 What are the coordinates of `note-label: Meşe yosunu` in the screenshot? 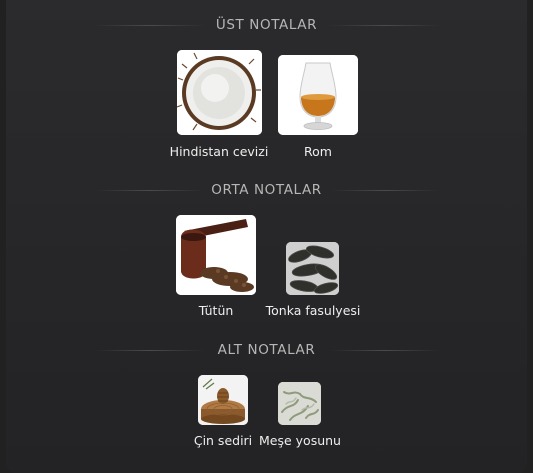 It's located at (300, 440).